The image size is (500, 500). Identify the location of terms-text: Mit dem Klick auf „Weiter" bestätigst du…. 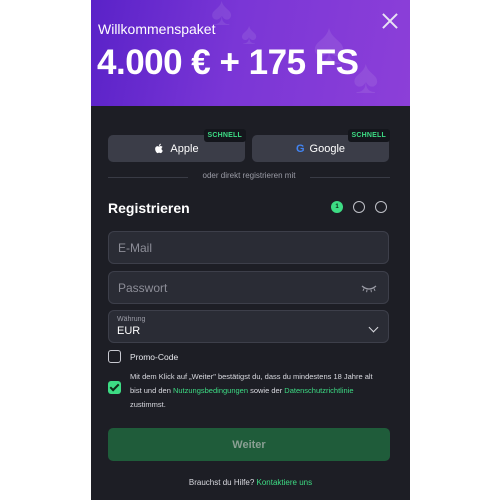
(255, 391).